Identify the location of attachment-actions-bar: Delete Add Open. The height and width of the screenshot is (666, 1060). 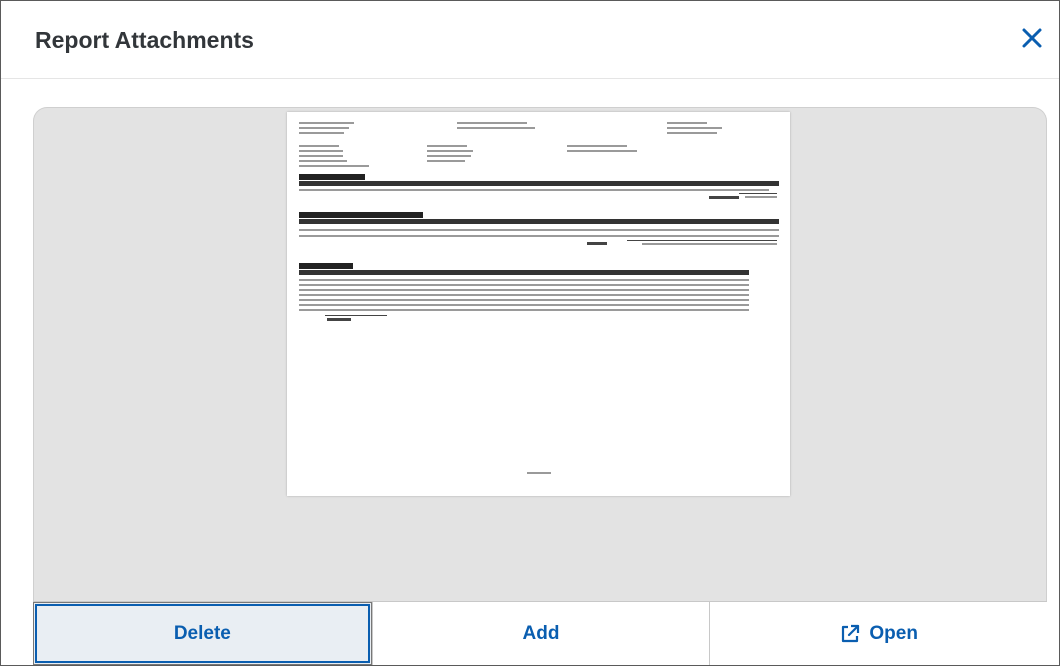
(540, 633).